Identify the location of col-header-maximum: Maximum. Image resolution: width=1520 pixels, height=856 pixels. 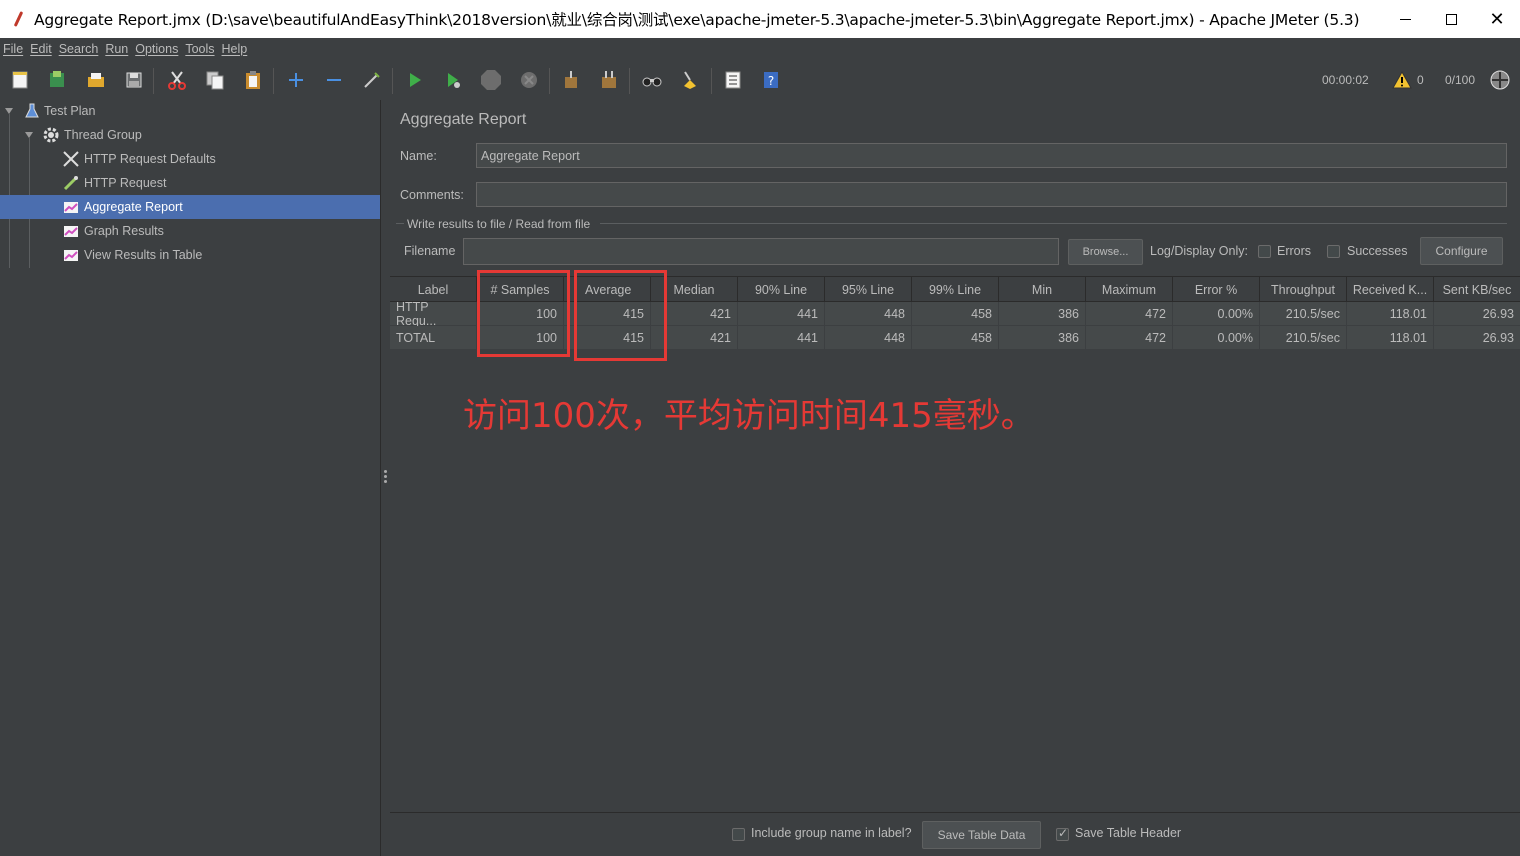
(1129, 289).